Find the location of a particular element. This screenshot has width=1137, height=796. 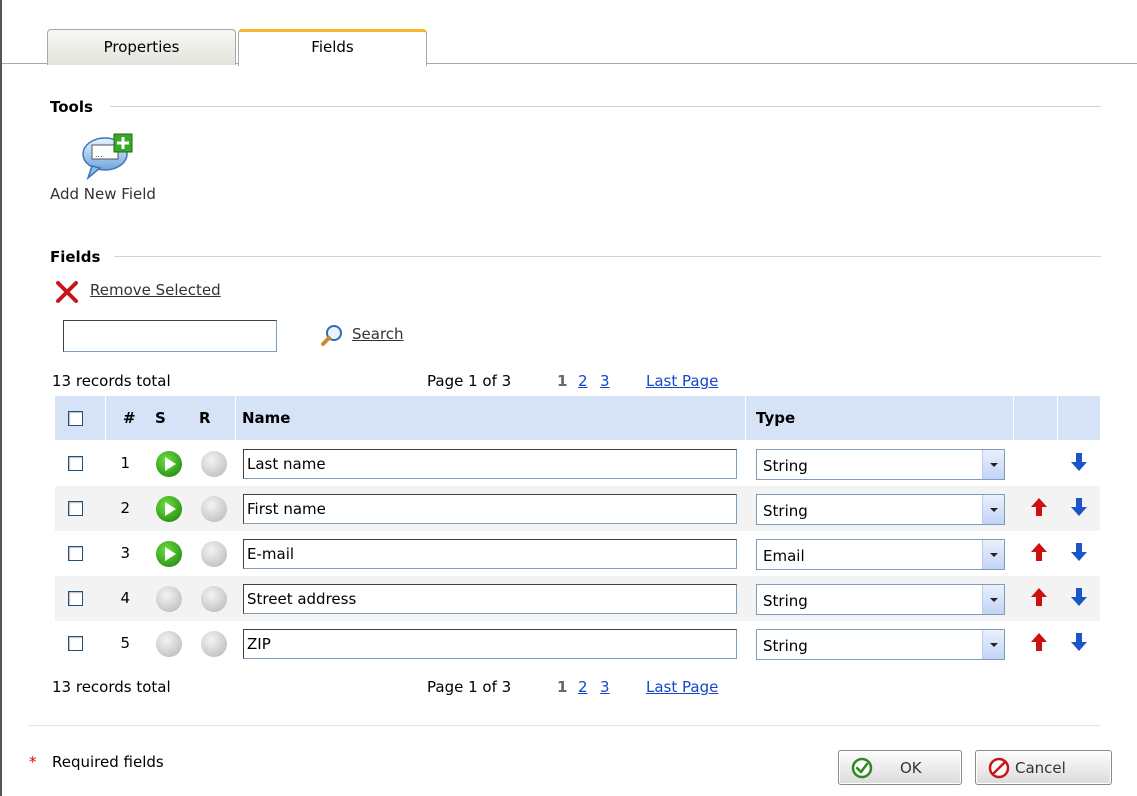

fields-section-title: Fields is located at coordinates (75, 257).